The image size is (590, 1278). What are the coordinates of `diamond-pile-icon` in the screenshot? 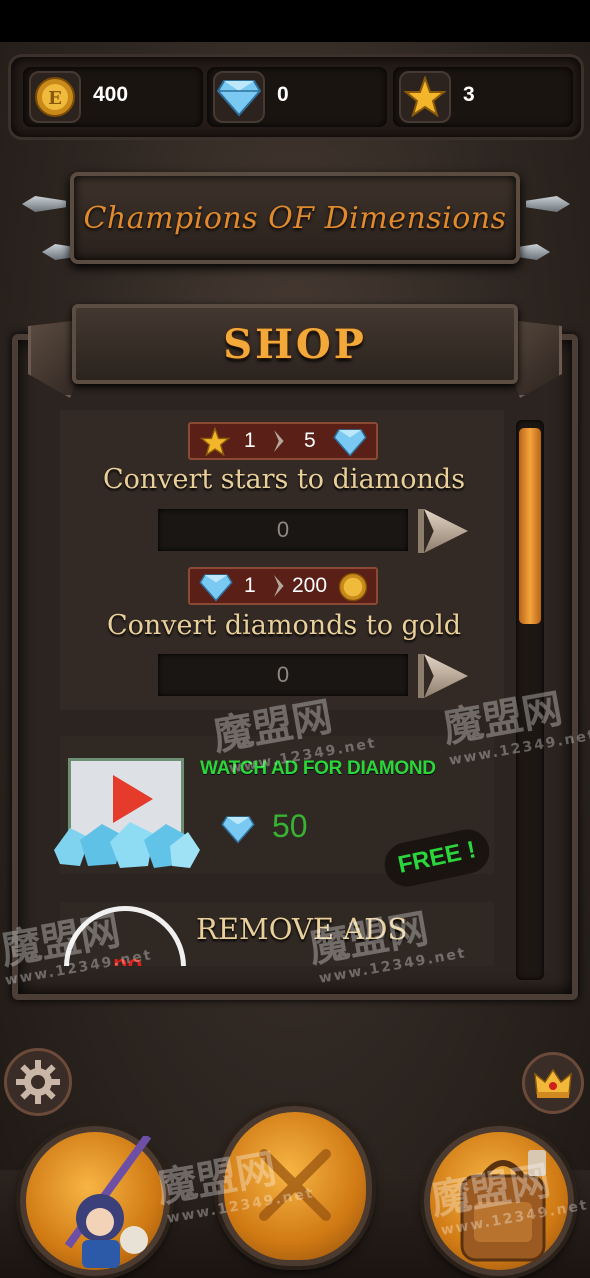 It's located at (127, 845).